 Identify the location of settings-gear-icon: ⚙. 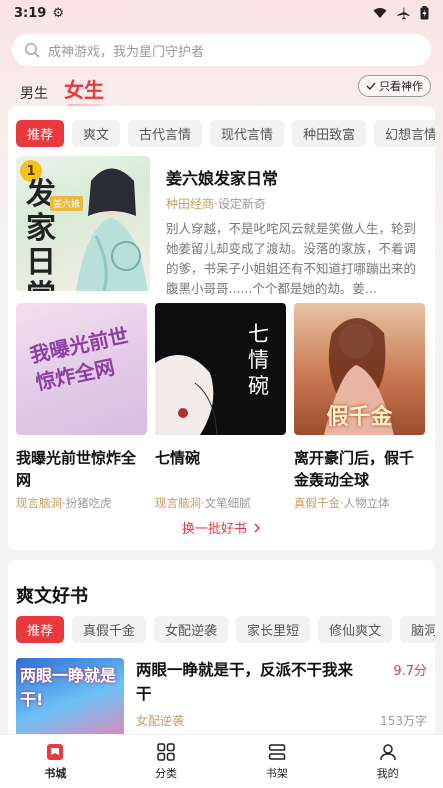
(58, 13).